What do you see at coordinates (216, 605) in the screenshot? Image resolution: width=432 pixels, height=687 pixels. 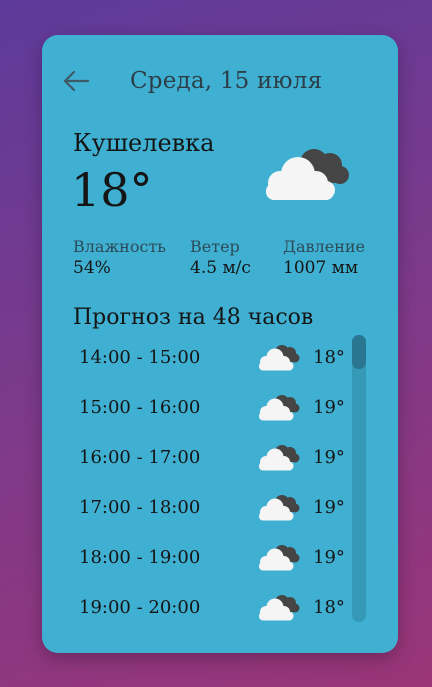 I see `forecast-row: 19:00 - 20:00 18°` at bounding box center [216, 605].